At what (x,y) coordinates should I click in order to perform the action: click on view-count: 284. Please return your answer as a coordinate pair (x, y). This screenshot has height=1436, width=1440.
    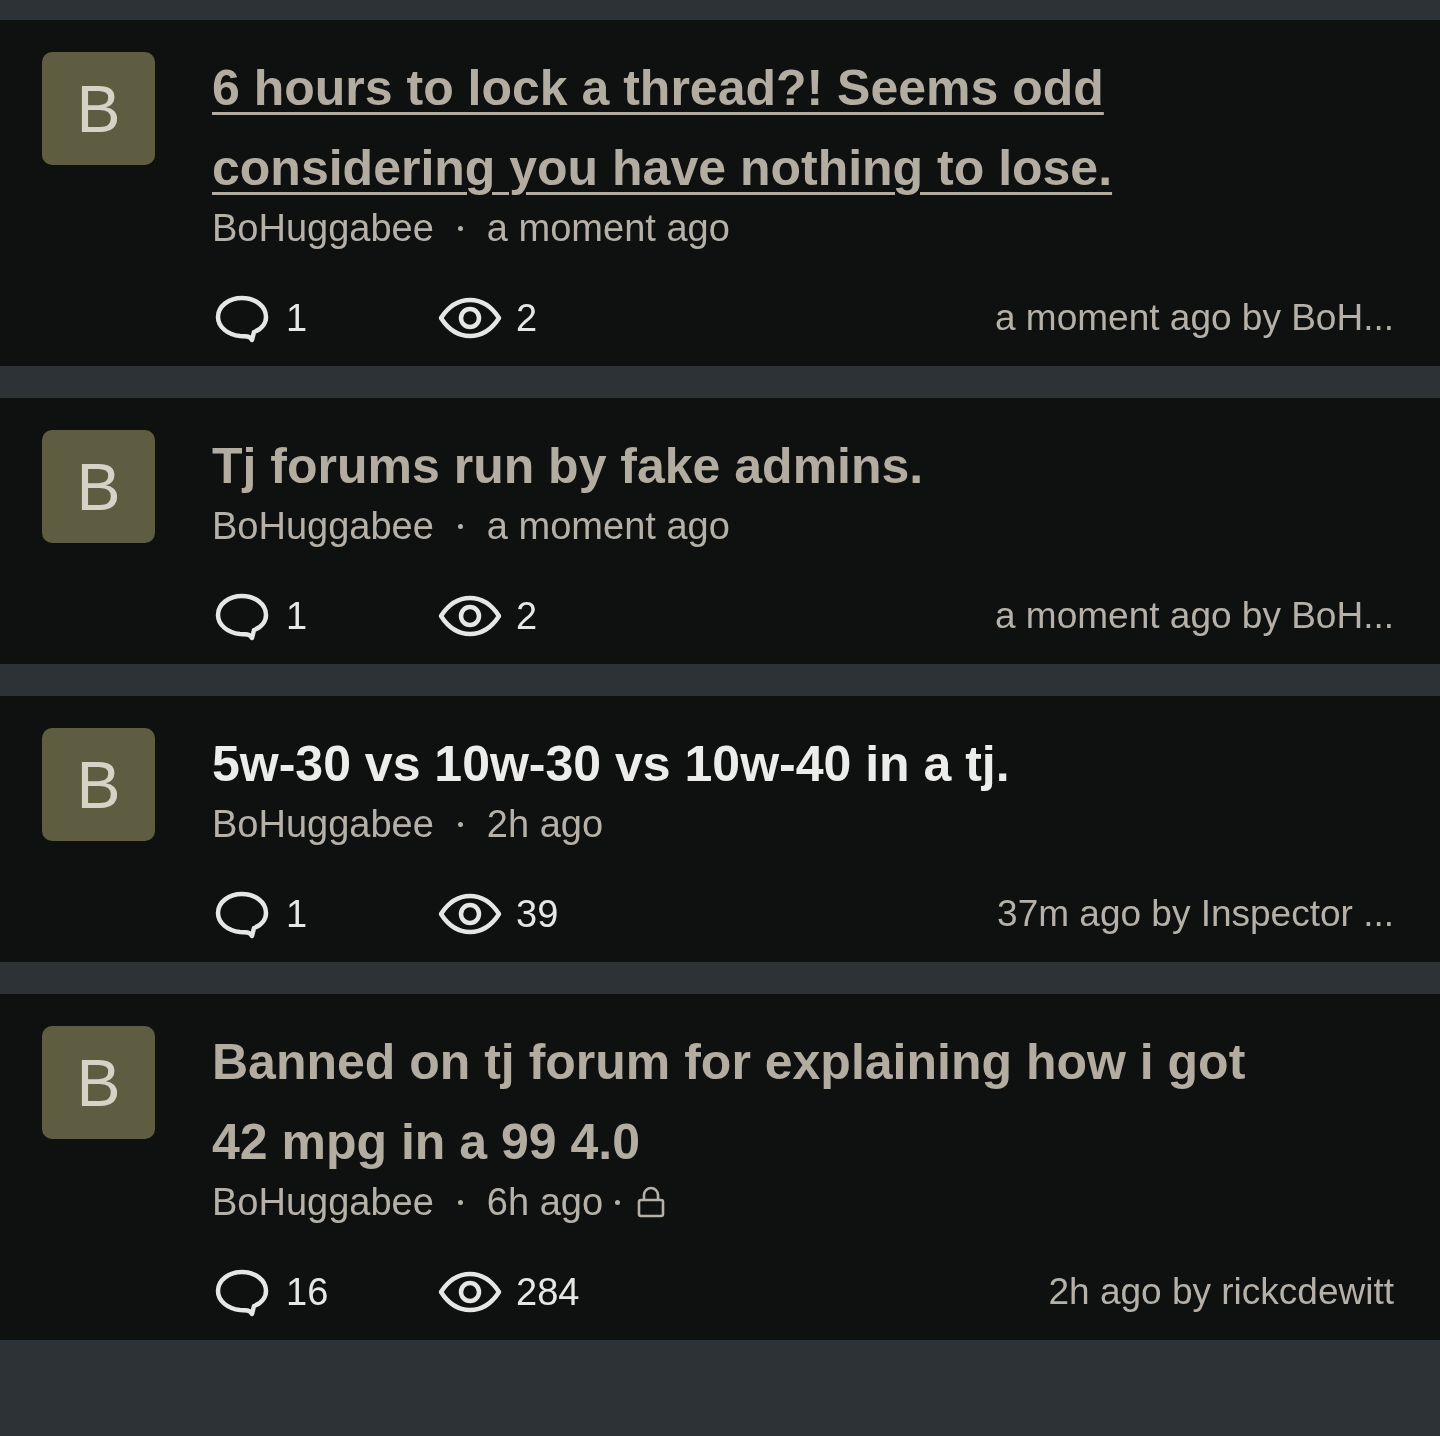
    Looking at the image, I should click on (548, 1292).